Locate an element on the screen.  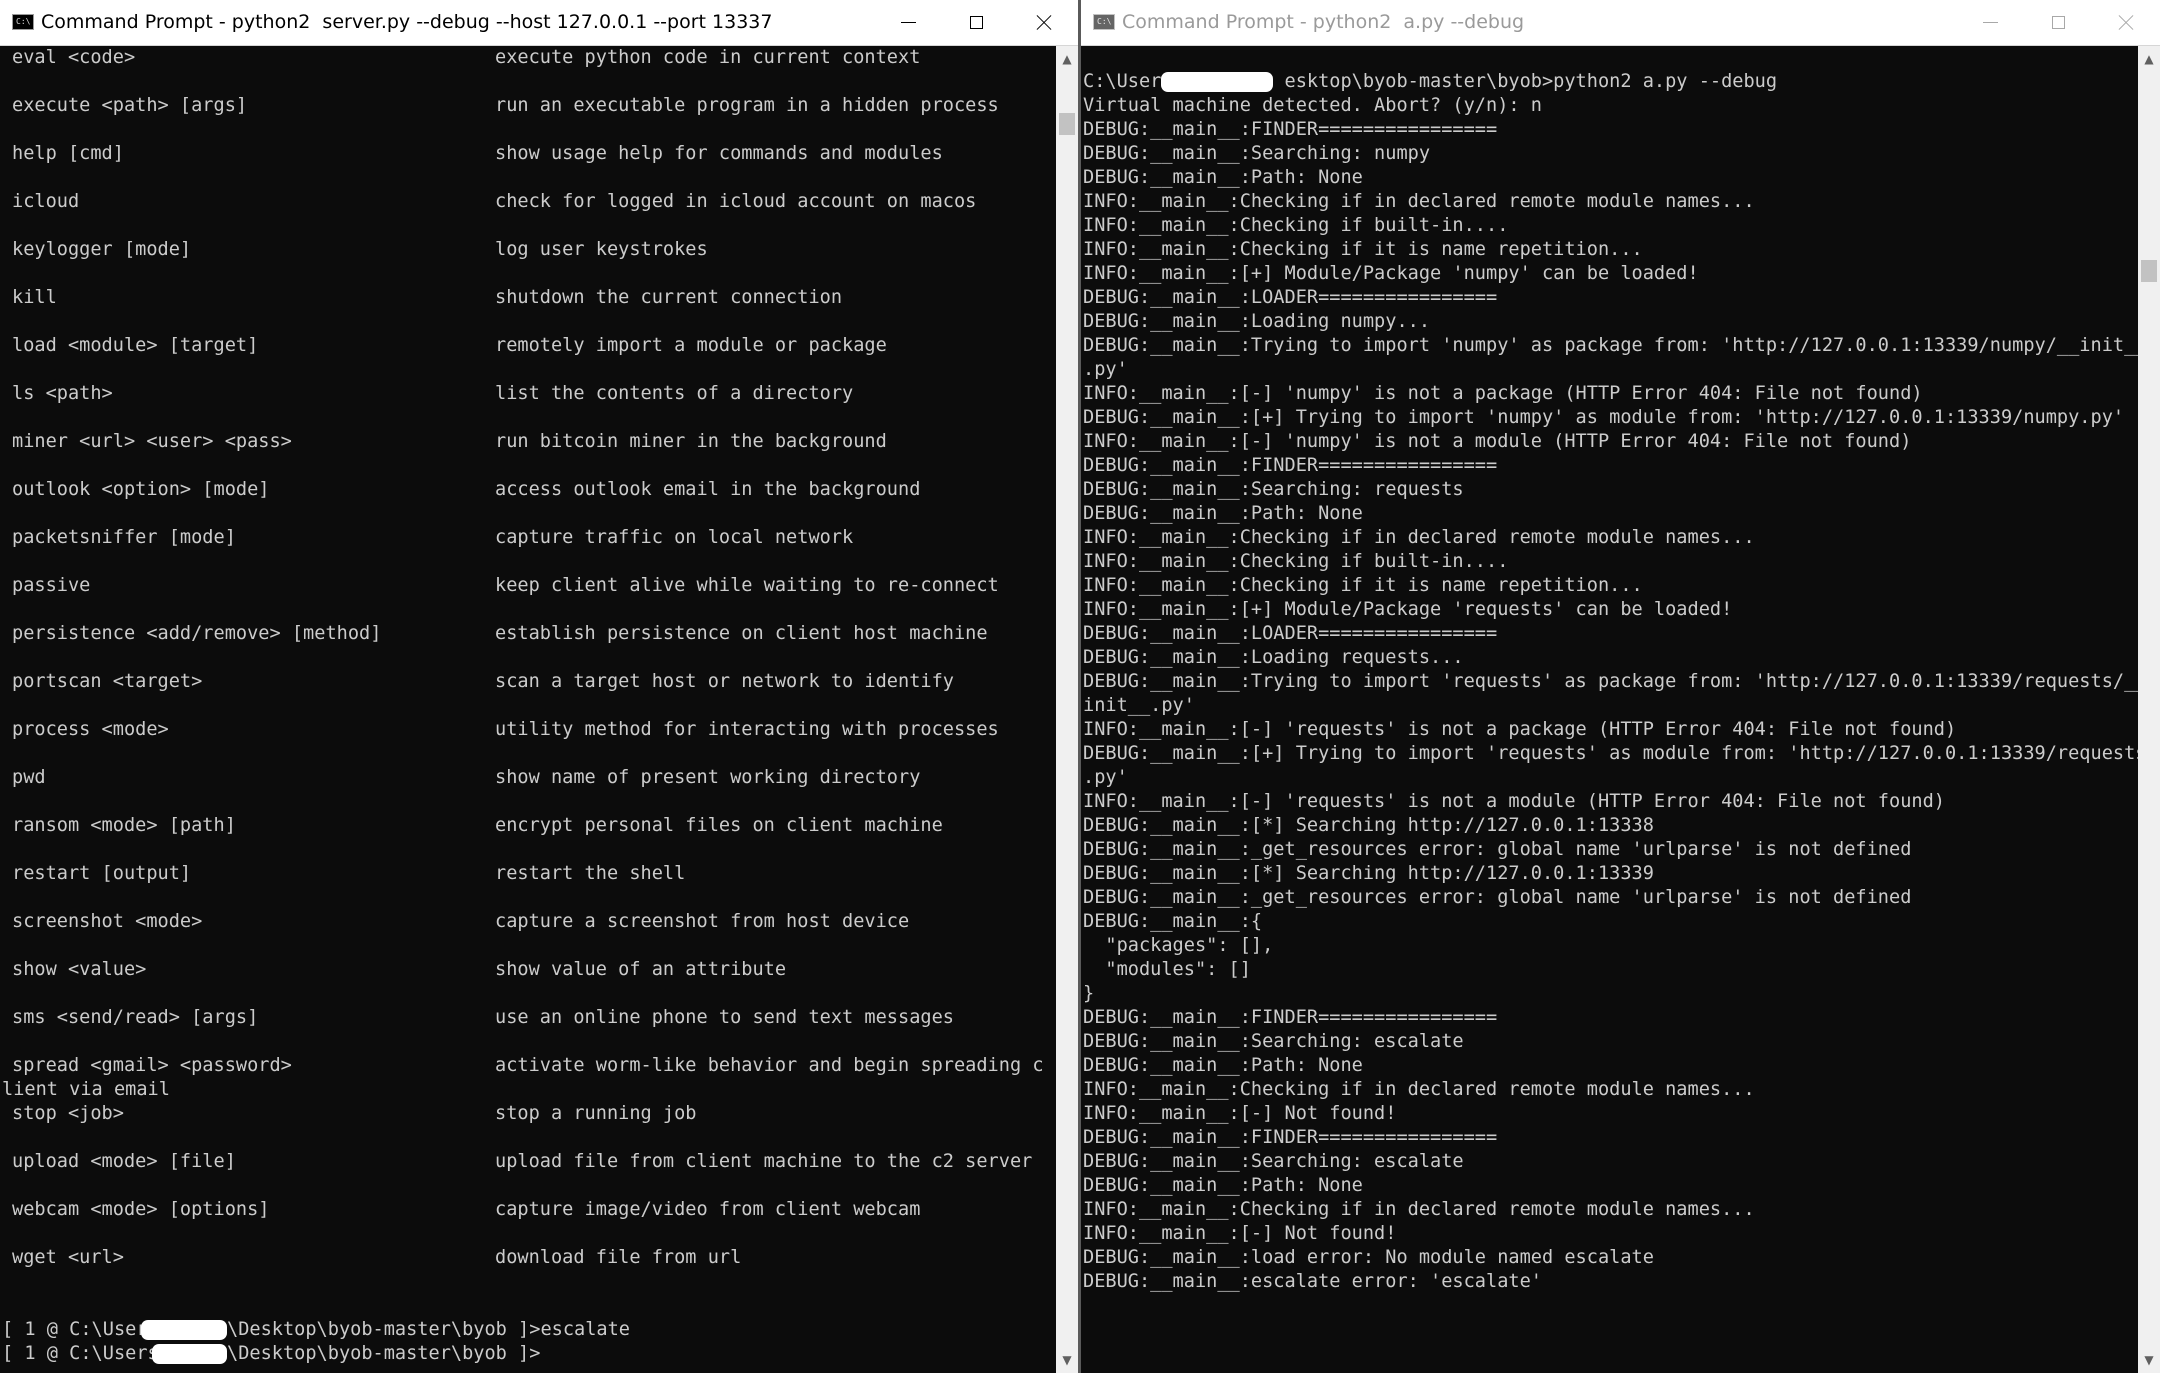
command-name: process <mode> is located at coordinates (90, 729).